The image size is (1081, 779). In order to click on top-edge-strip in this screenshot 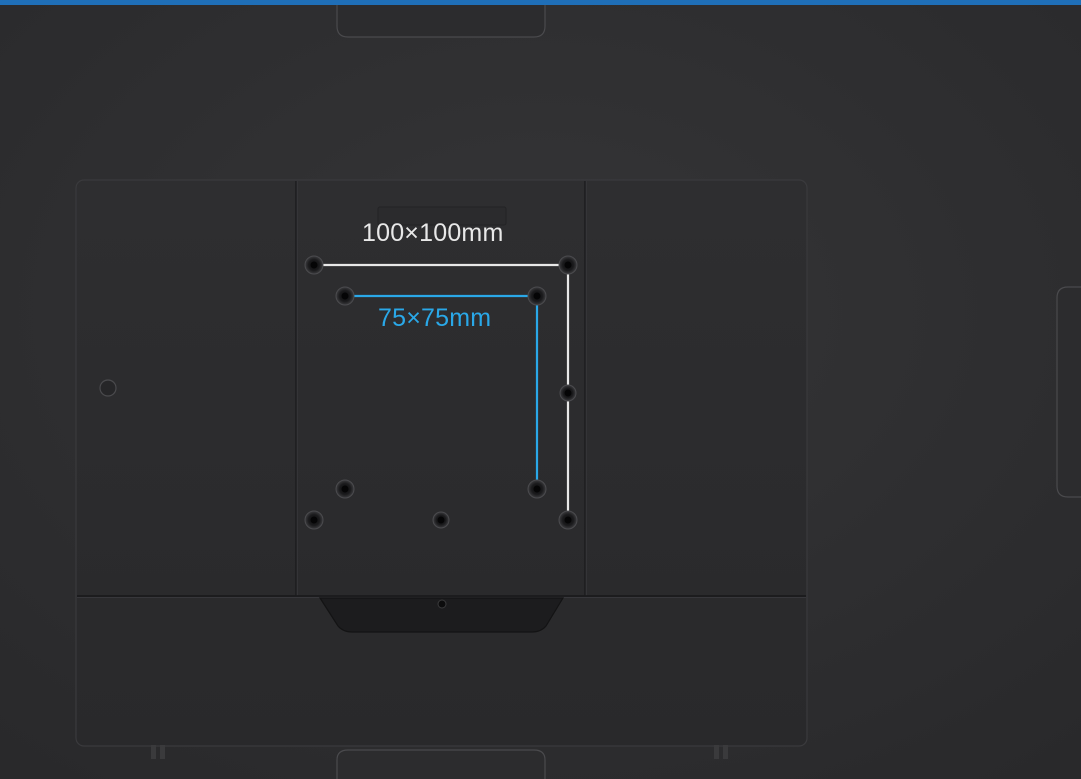, I will do `click(540, 2)`.